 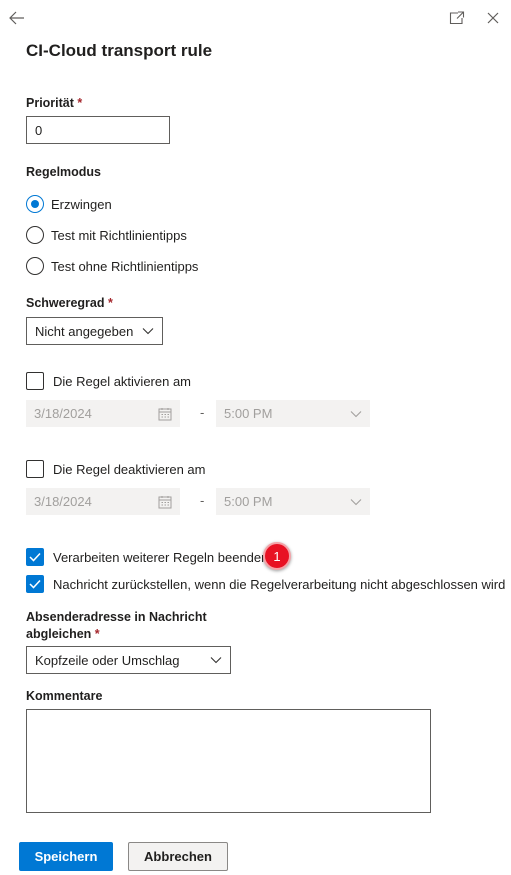 What do you see at coordinates (125, 266) in the screenshot?
I see `radio-label: Test ohne Richtlinientipps` at bounding box center [125, 266].